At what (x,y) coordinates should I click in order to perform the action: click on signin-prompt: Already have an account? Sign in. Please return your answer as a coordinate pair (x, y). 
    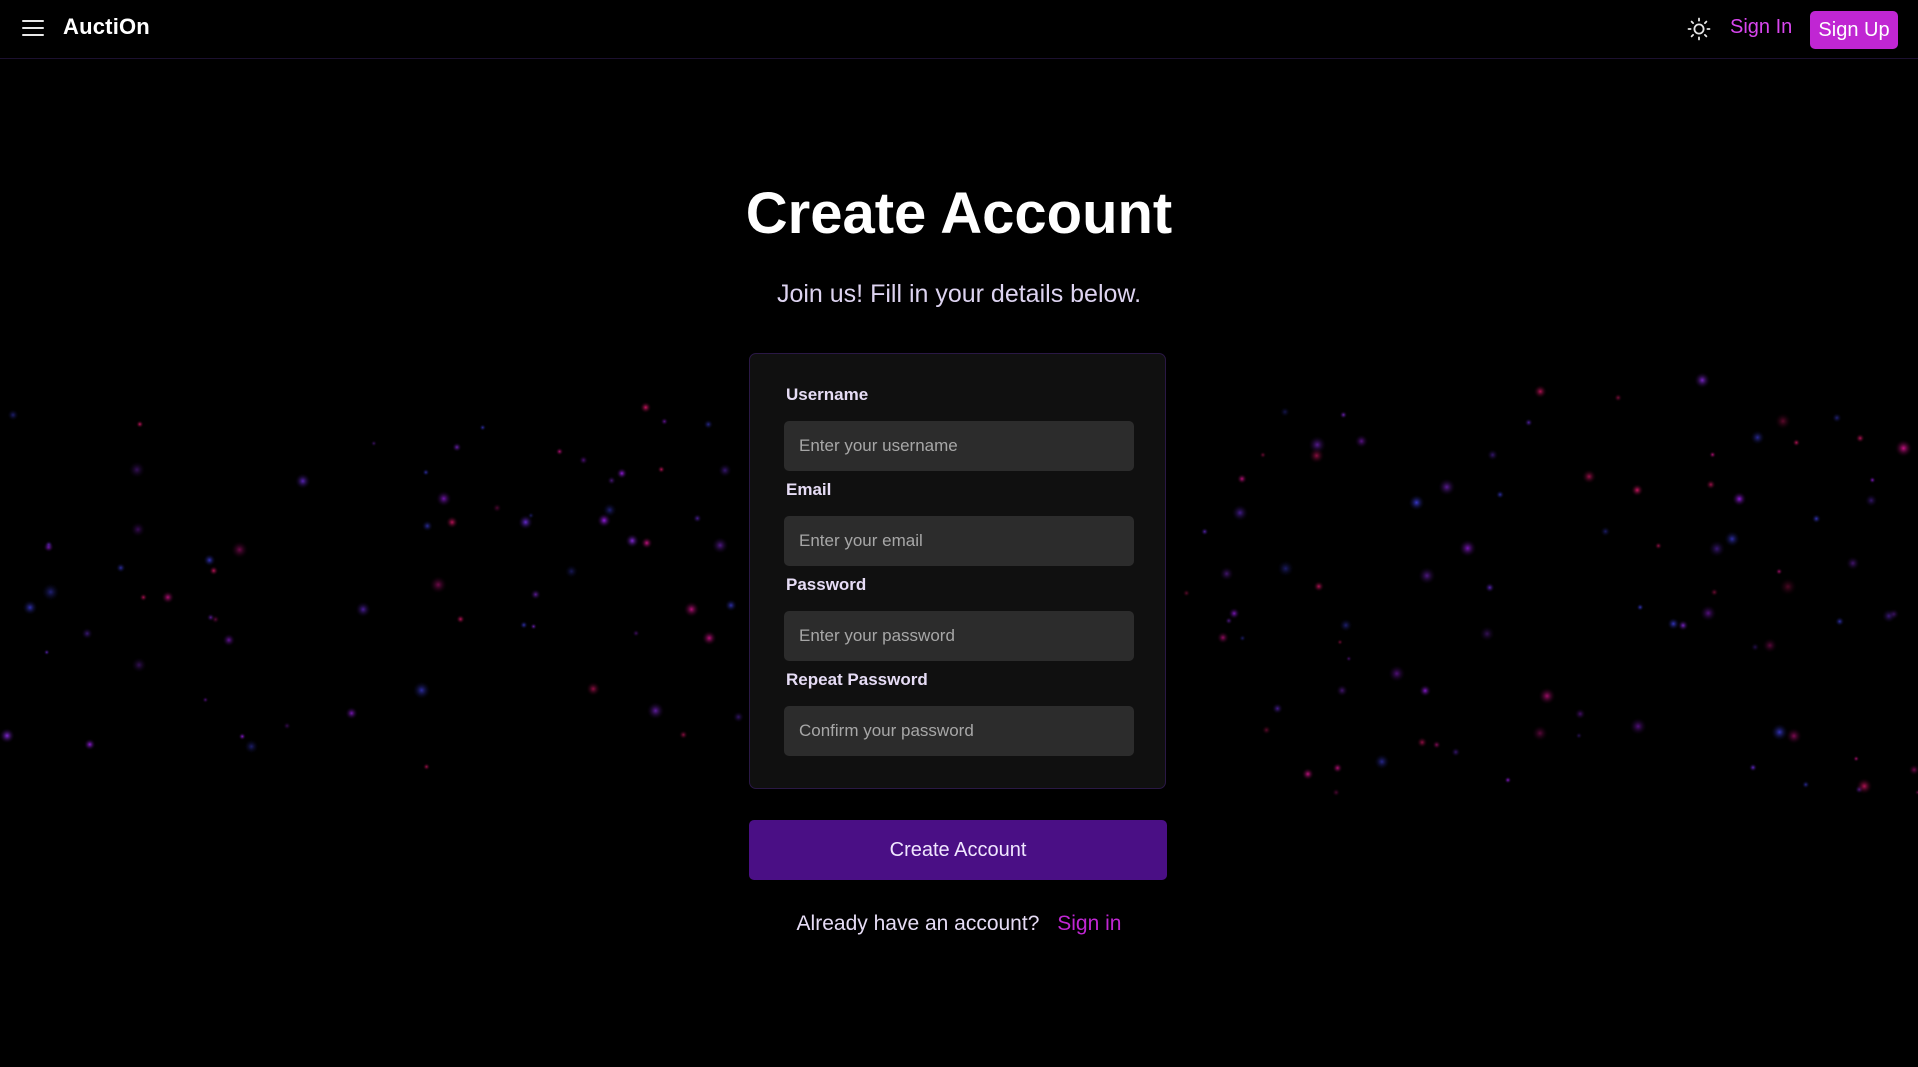
    Looking at the image, I should click on (959, 924).